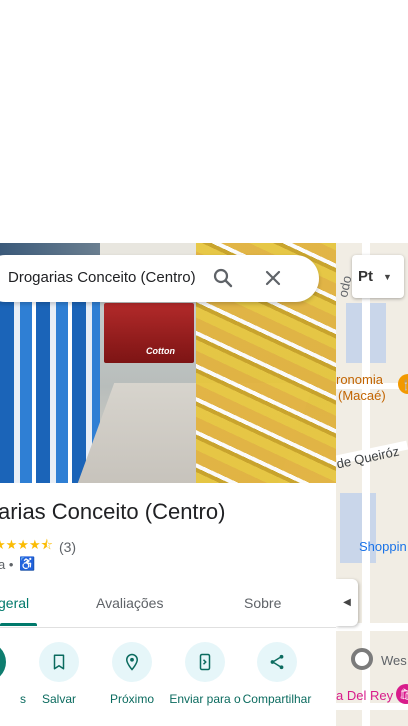 This screenshot has height=726, width=408. What do you see at coordinates (205, 699) in the screenshot?
I see `action-label: Enviar para o` at bounding box center [205, 699].